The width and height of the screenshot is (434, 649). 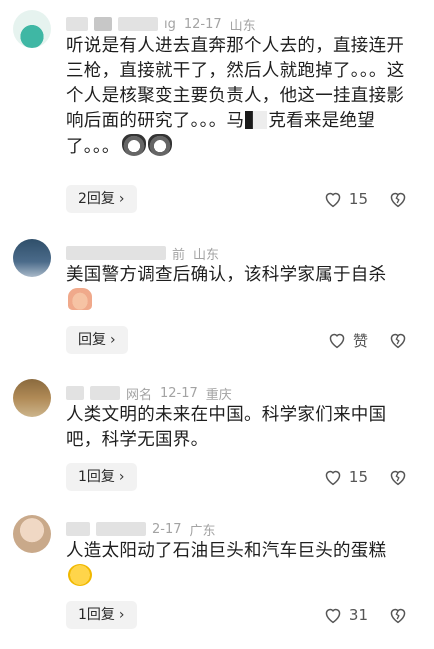 I want to click on comment-location: 重庆, so click(x=218, y=395).